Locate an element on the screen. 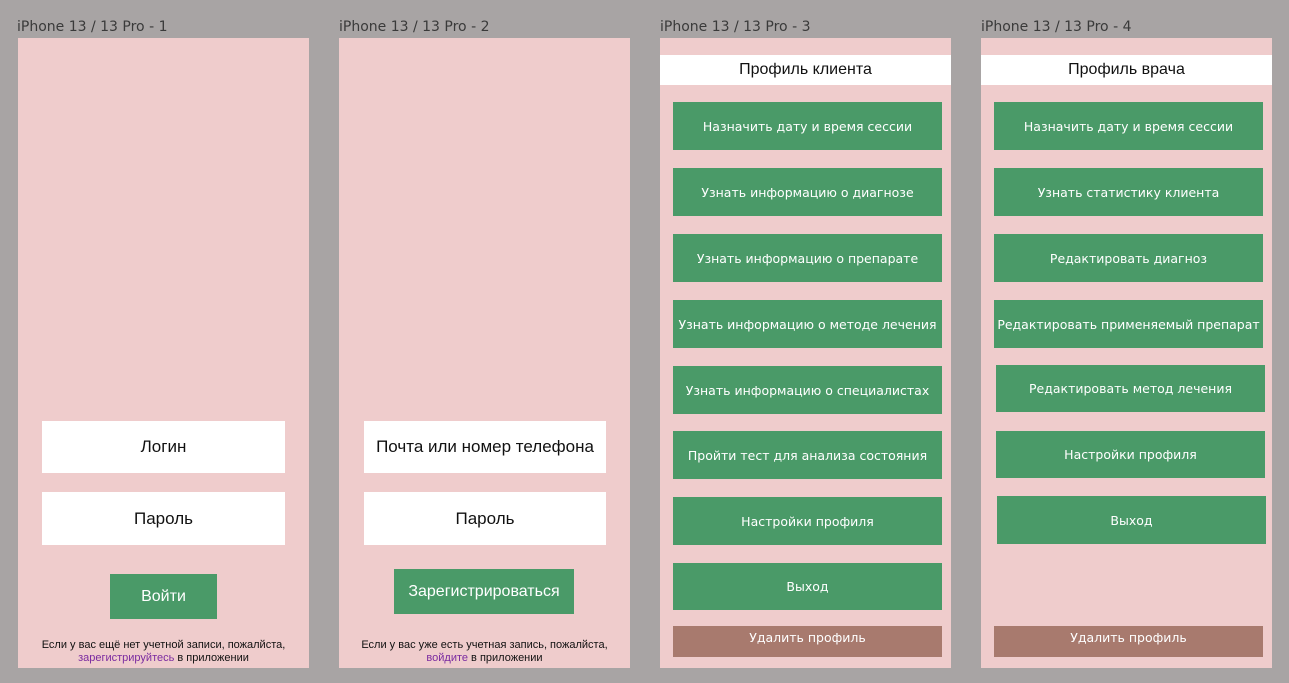 This screenshot has height=683, width=1289. frame-label-1: iPhone 13 / 13 Pro - 1 is located at coordinates (92, 27).